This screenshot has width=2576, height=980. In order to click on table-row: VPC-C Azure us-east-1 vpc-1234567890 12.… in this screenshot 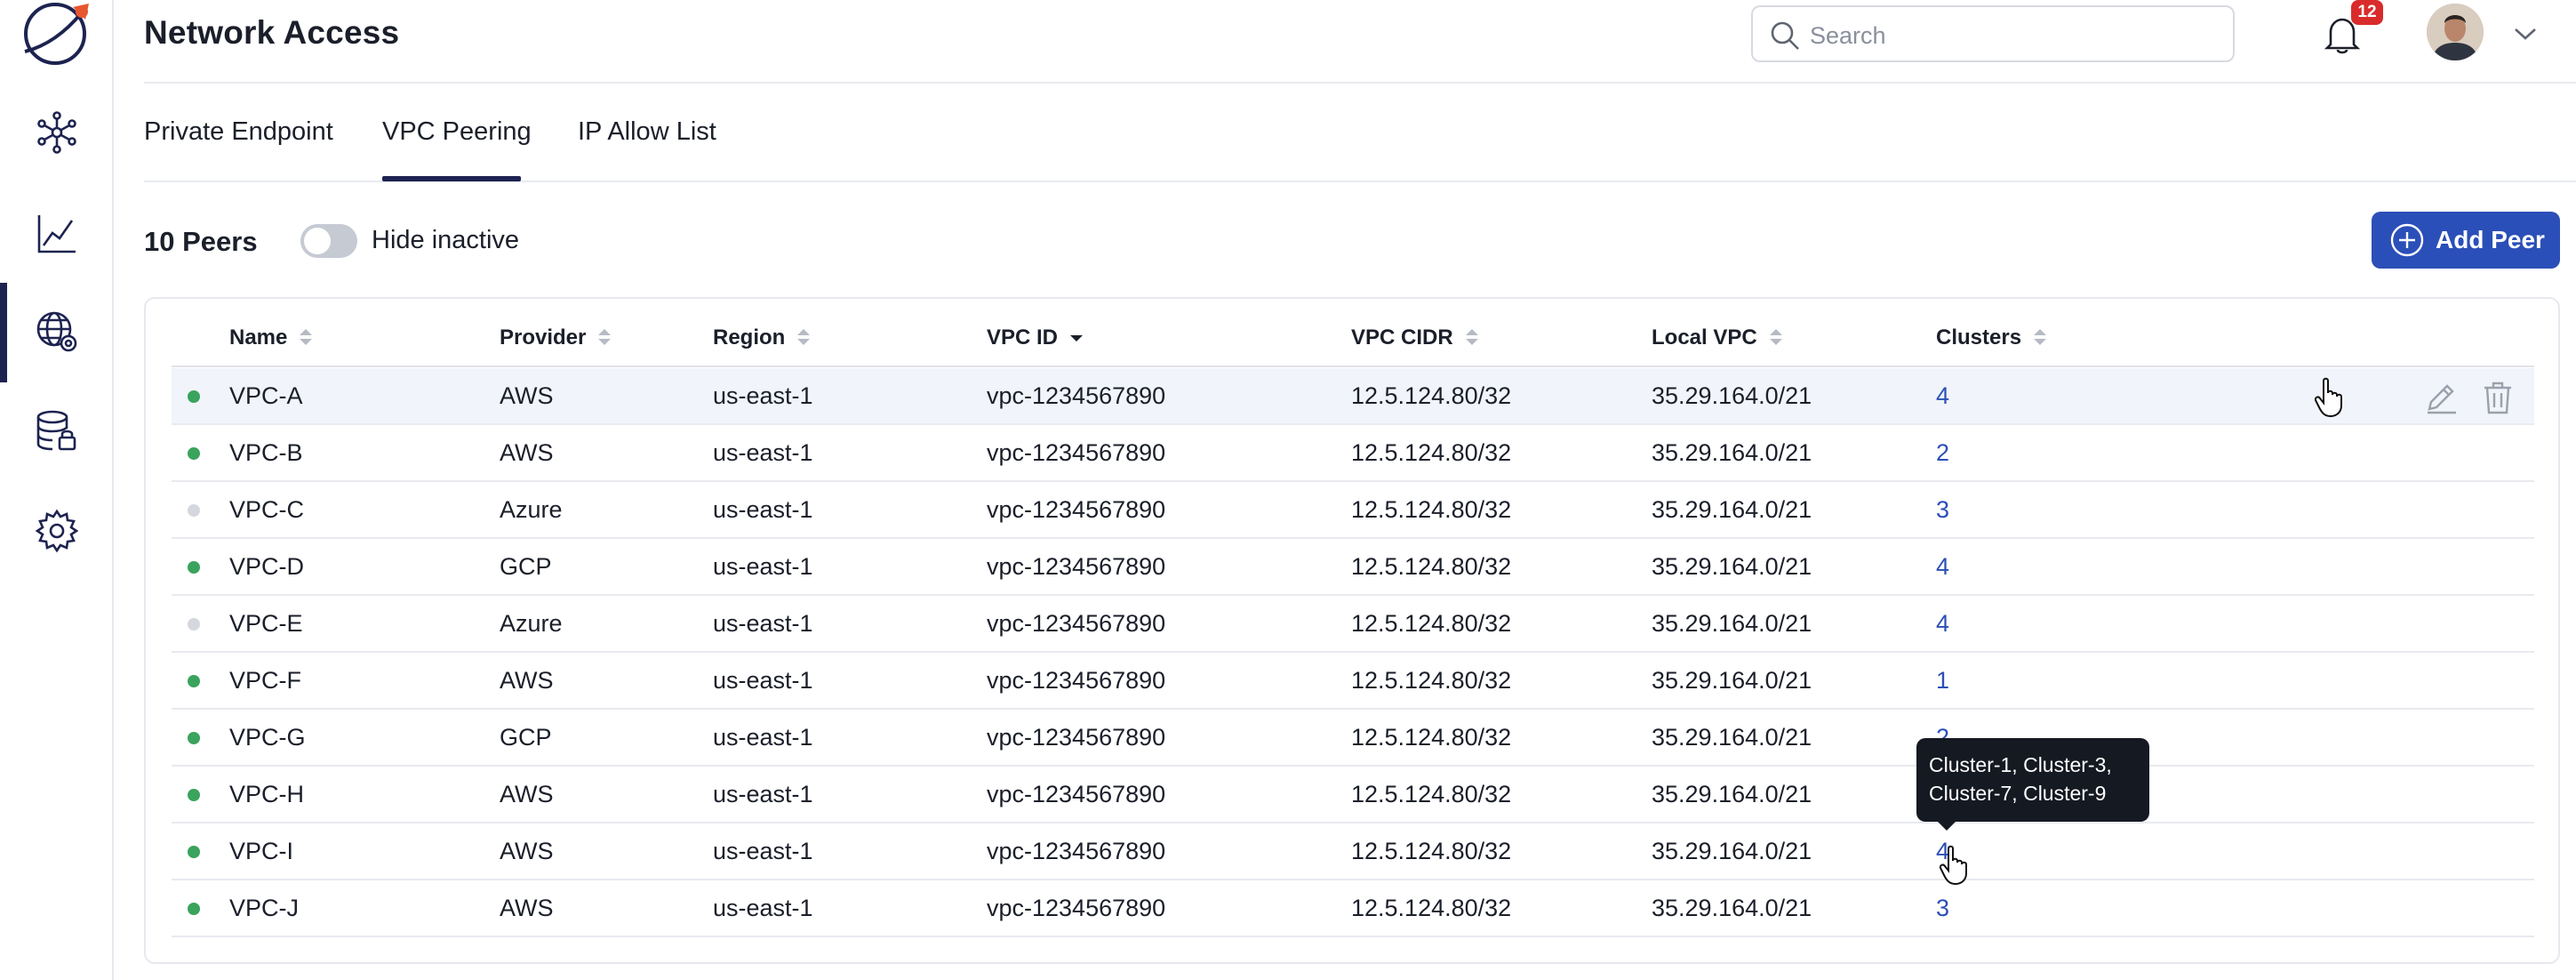, I will do `click(1353, 510)`.